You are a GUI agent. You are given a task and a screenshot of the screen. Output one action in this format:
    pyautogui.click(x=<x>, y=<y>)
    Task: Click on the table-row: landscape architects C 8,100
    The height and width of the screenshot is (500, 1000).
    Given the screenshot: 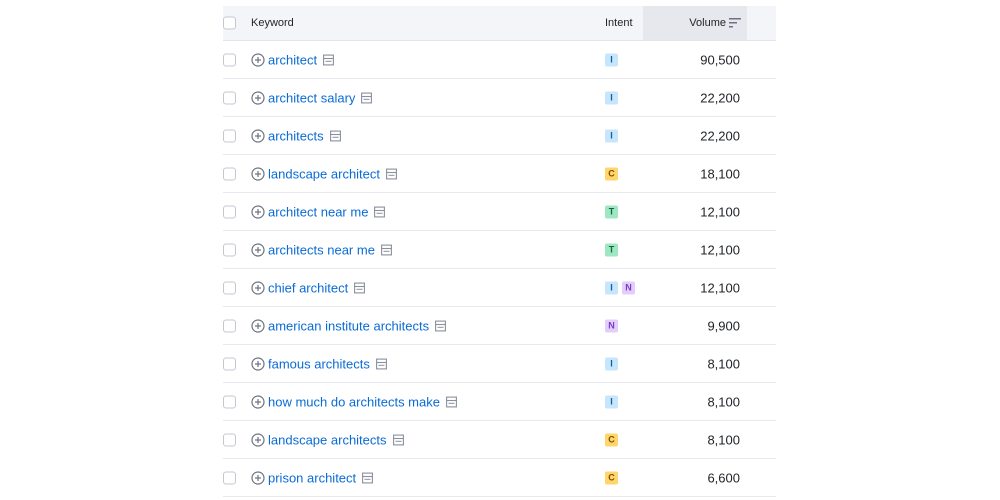 What is the action you would take?
    pyautogui.click(x=499, y=440)
    